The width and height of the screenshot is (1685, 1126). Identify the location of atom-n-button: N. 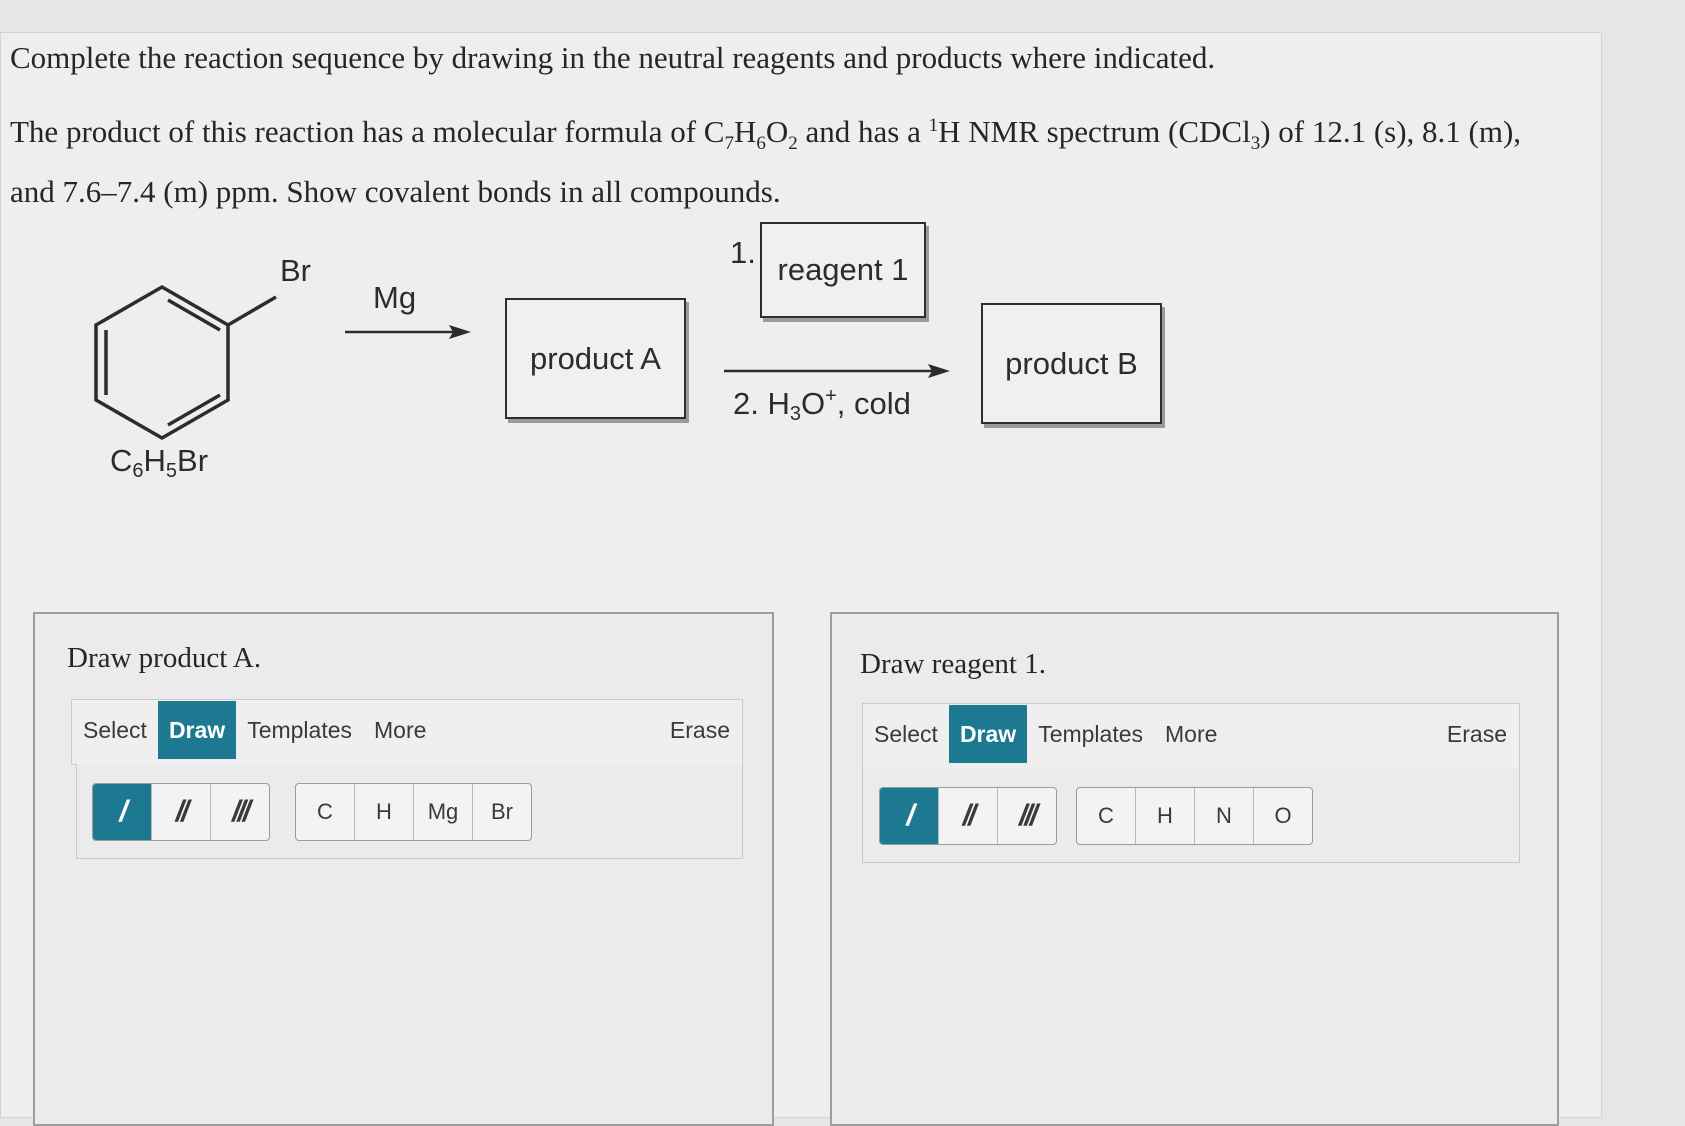
(1224, 816).